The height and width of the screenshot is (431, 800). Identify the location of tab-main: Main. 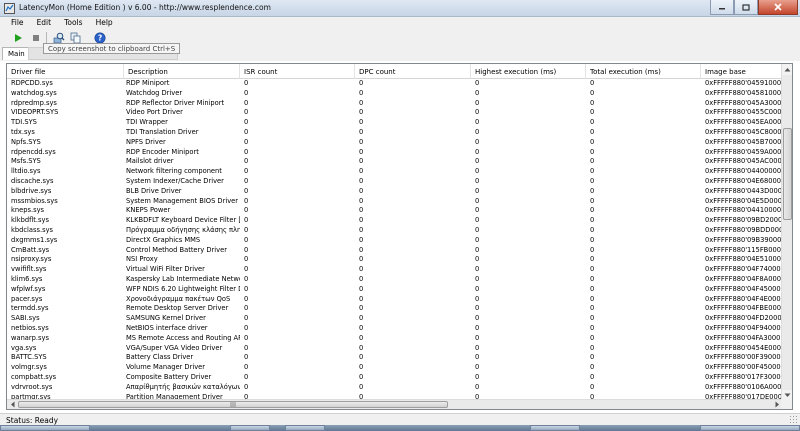
(16, 53).